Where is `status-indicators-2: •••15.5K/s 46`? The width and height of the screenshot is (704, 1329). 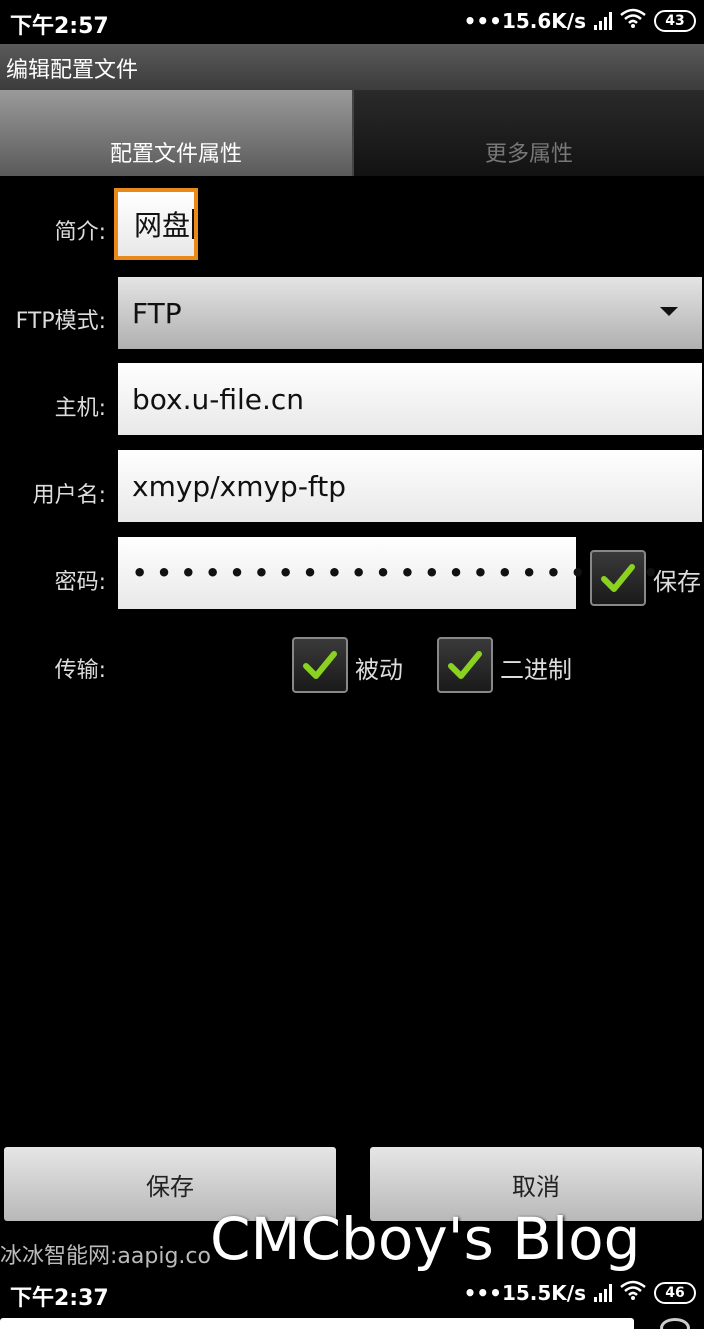
status-indicators-2: •••15.5K/s 46 is located at coordinates (580, 1292).